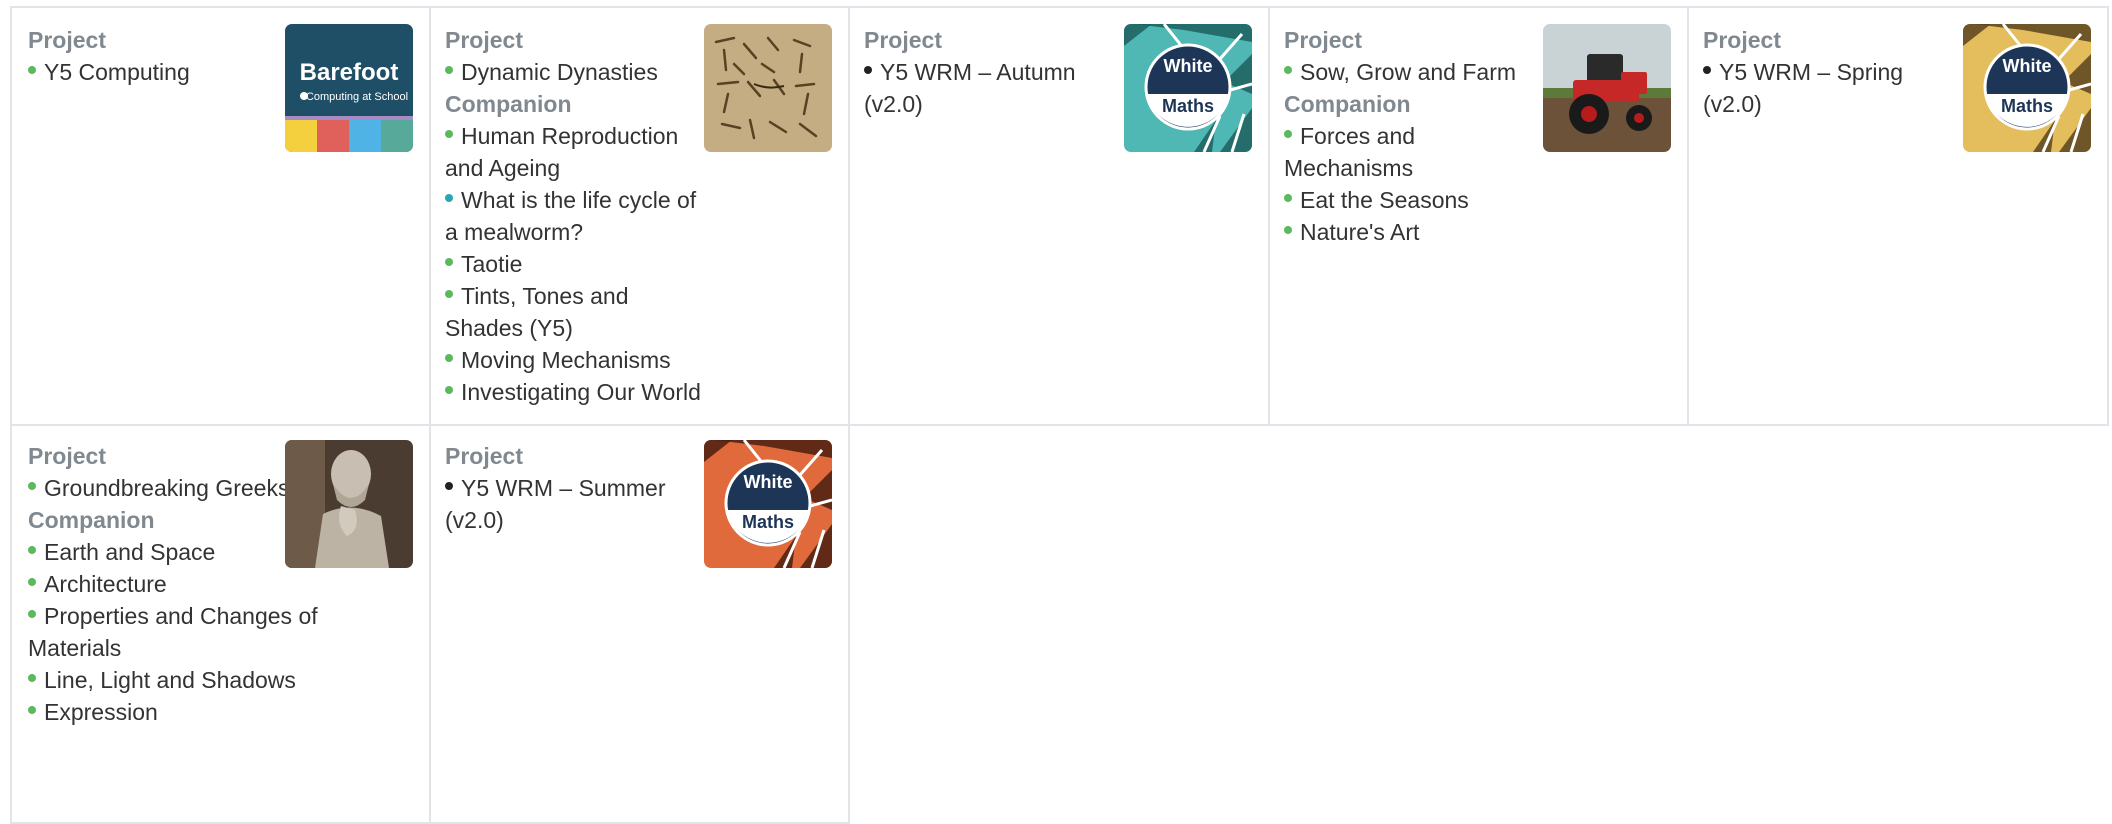  What do you see at coordinates (349, 88) in the screenshot?
I see `barefoot-logo-icon: Barefoot Computing at School` at bounding box center [349, 88].